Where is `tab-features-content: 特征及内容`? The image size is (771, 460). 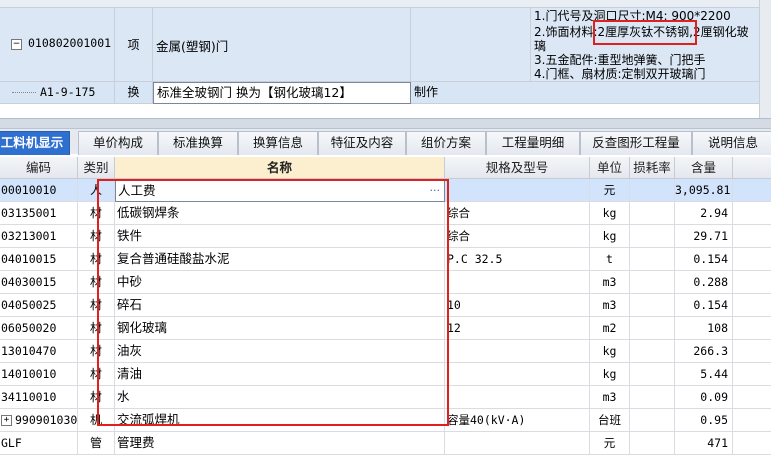
tab-features-content: 特征及内容 is located at coordinates (362, 143).